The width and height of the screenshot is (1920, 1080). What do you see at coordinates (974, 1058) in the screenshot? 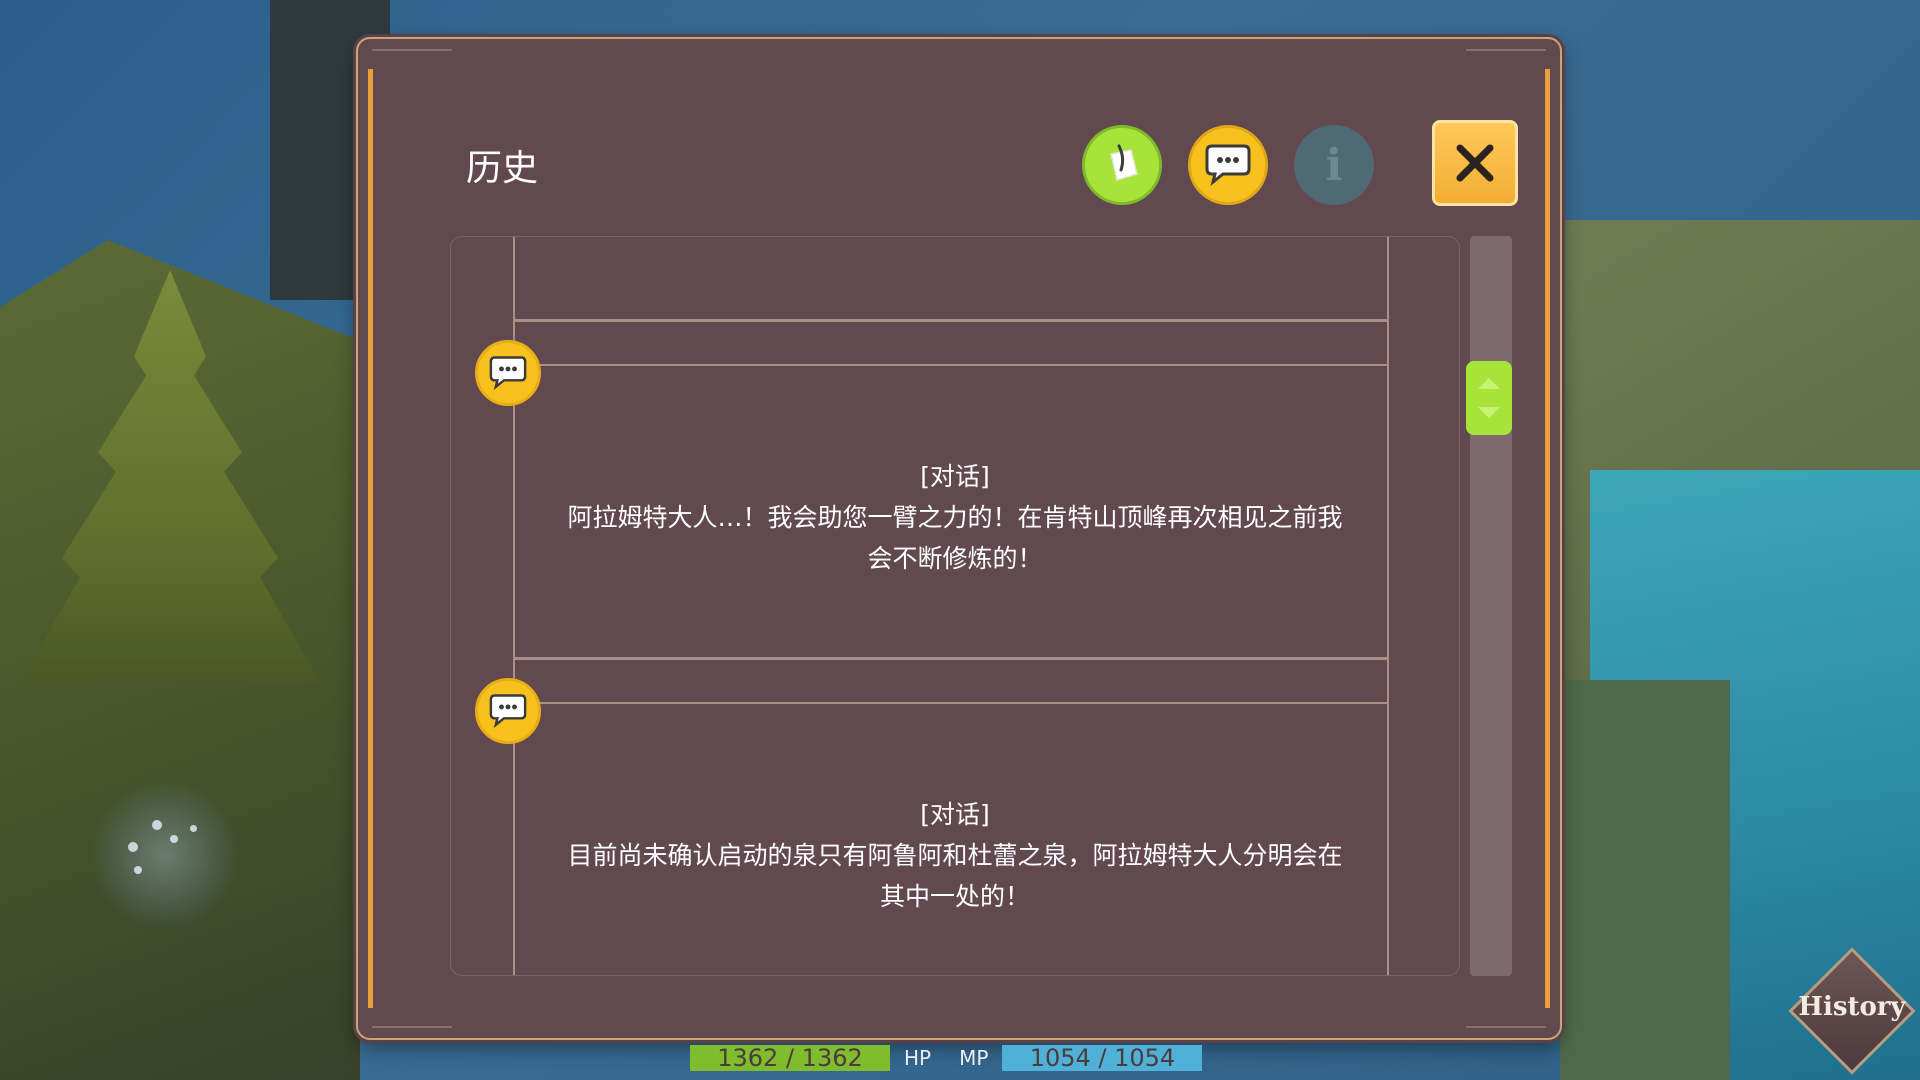
I see `mp-label: MP` at bounding box center [974, 1058].